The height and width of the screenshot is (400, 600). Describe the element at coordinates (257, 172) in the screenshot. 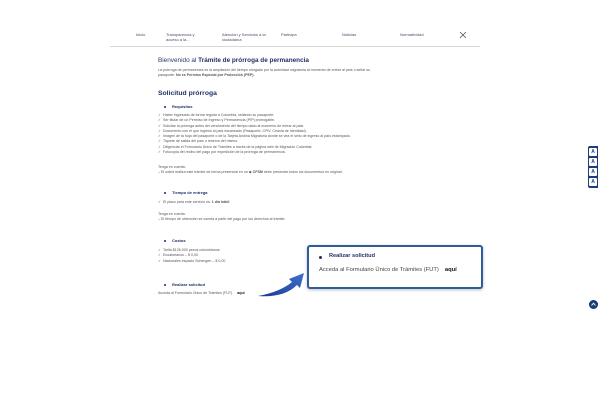

I see `note-bold: CFSM` at that location.